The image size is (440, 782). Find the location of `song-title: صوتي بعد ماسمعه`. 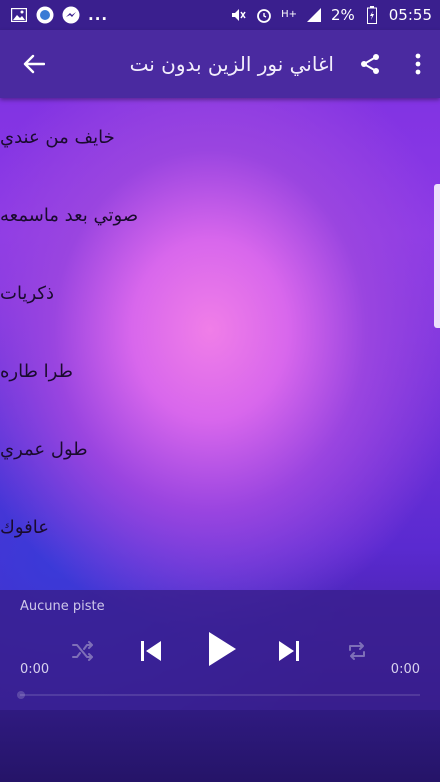

song-title: صوتي بعد ماسمعه is located at coordinates (69, 215).